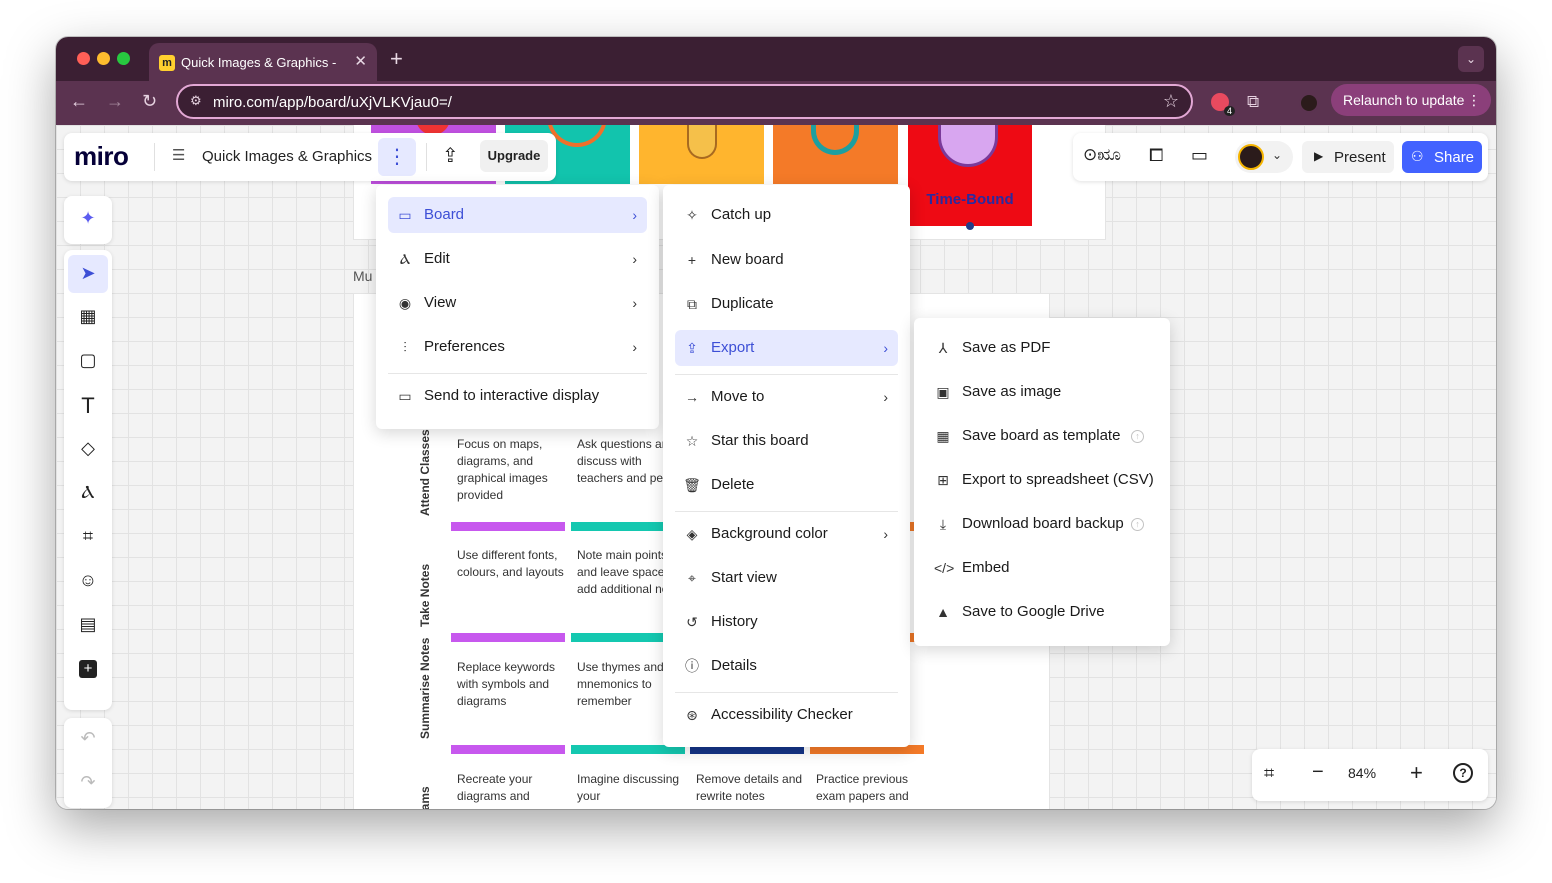  What do you see at coordinates (263, 62) in the screenshot?
I see `browser-tab: m Quick Images & Graphics - M ✕` at bounding box center [263, 62].